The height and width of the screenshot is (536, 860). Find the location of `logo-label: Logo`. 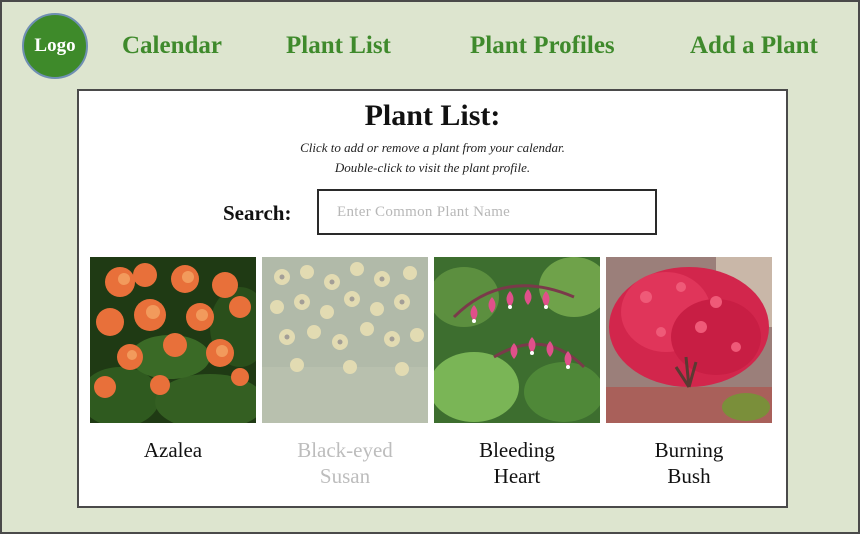

logo-label: Logo is located at coordinates (55, 45).